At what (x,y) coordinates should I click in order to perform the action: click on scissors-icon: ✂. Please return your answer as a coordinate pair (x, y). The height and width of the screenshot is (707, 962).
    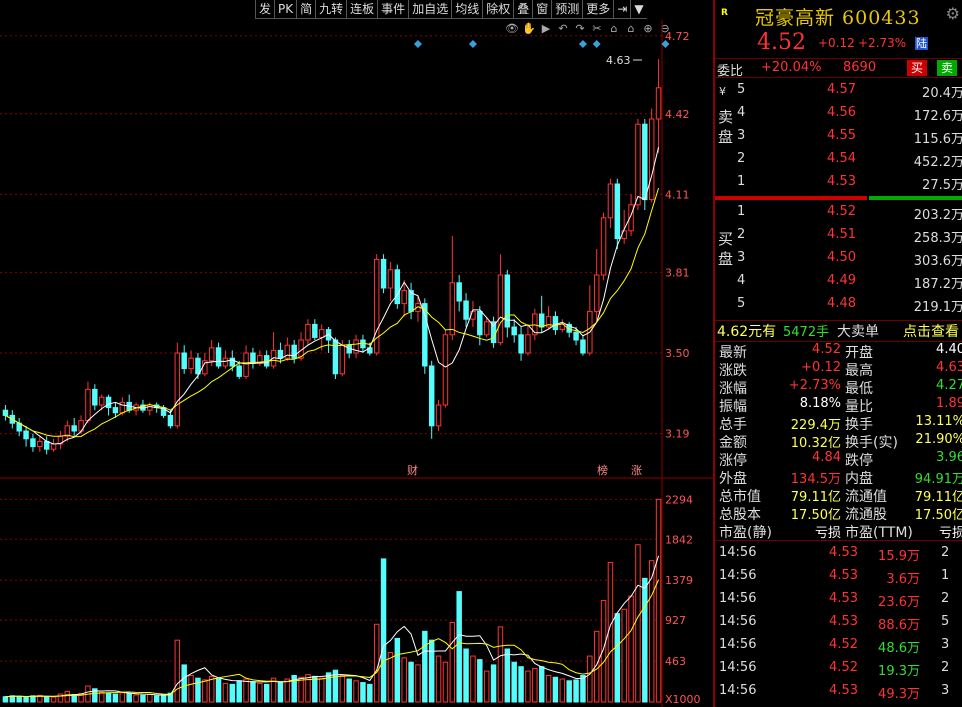
    Looking at the image, I should click on (597, 29).